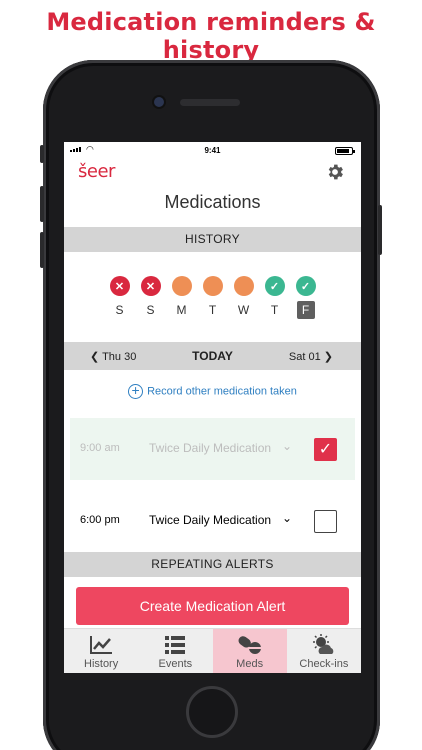  What do you see at coordinates (250, 664) in the screenshot?
I see `tab-label: Meds` at bounding box center [250, 664].